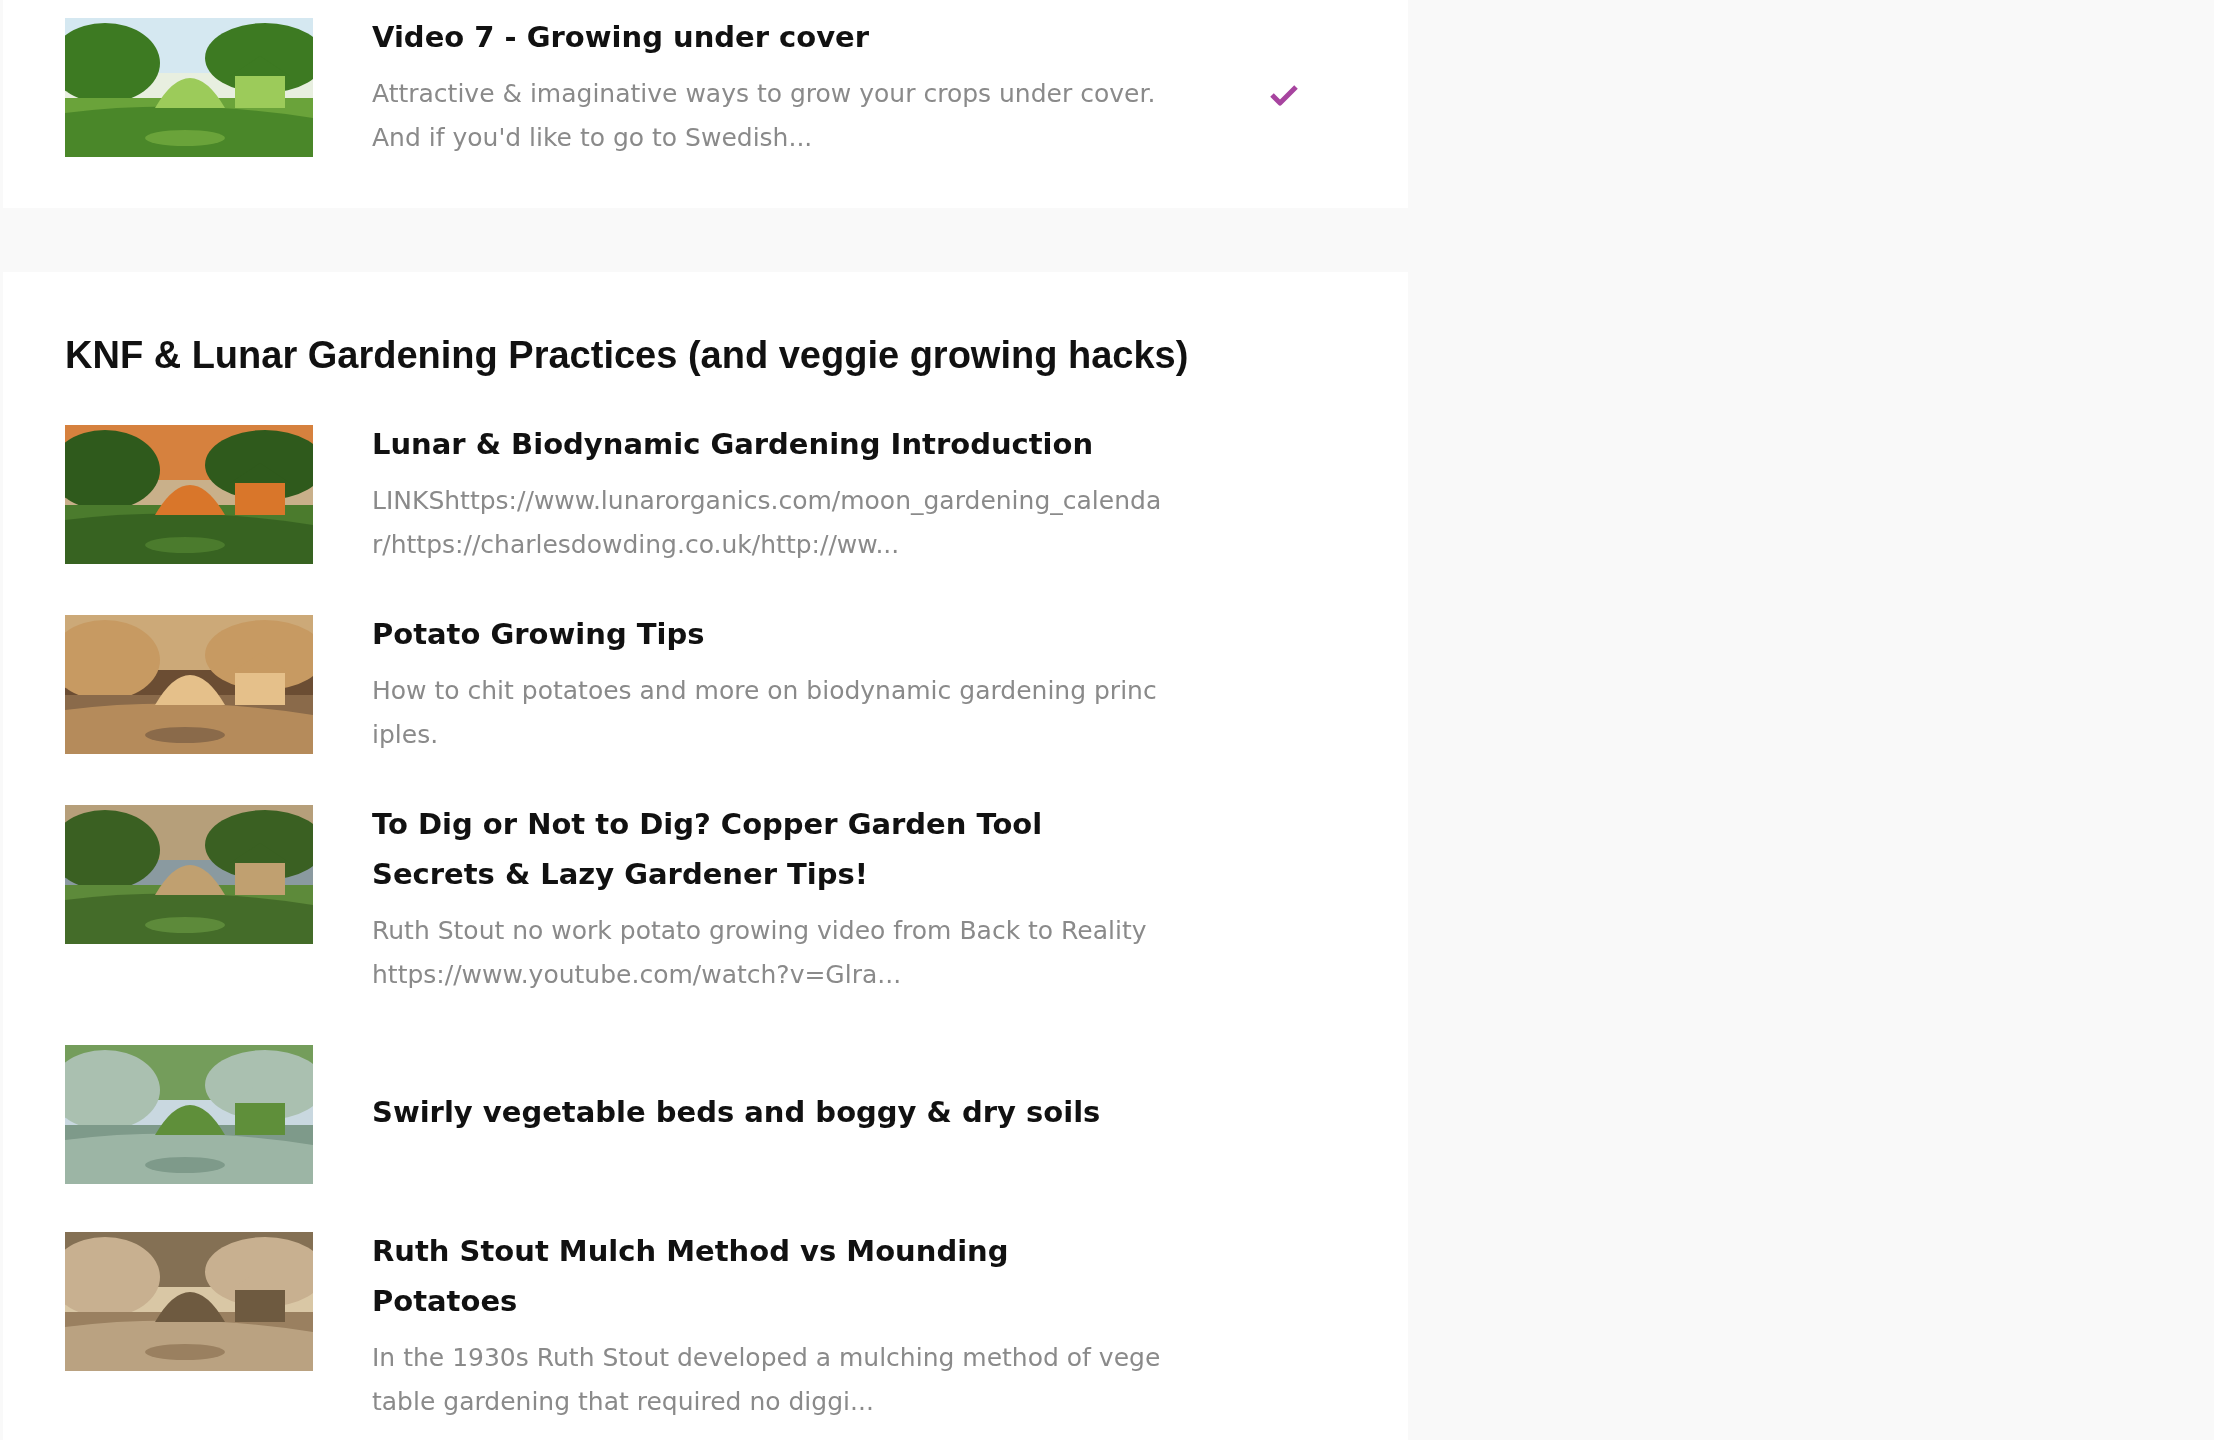 The width and height of the screenshot is (2214, 1440). Describe the element at coordinates (767, 1111) in the screenshot. I see `lesson-title: Swirly vegetable beds and boggy & dry soils` at that location.